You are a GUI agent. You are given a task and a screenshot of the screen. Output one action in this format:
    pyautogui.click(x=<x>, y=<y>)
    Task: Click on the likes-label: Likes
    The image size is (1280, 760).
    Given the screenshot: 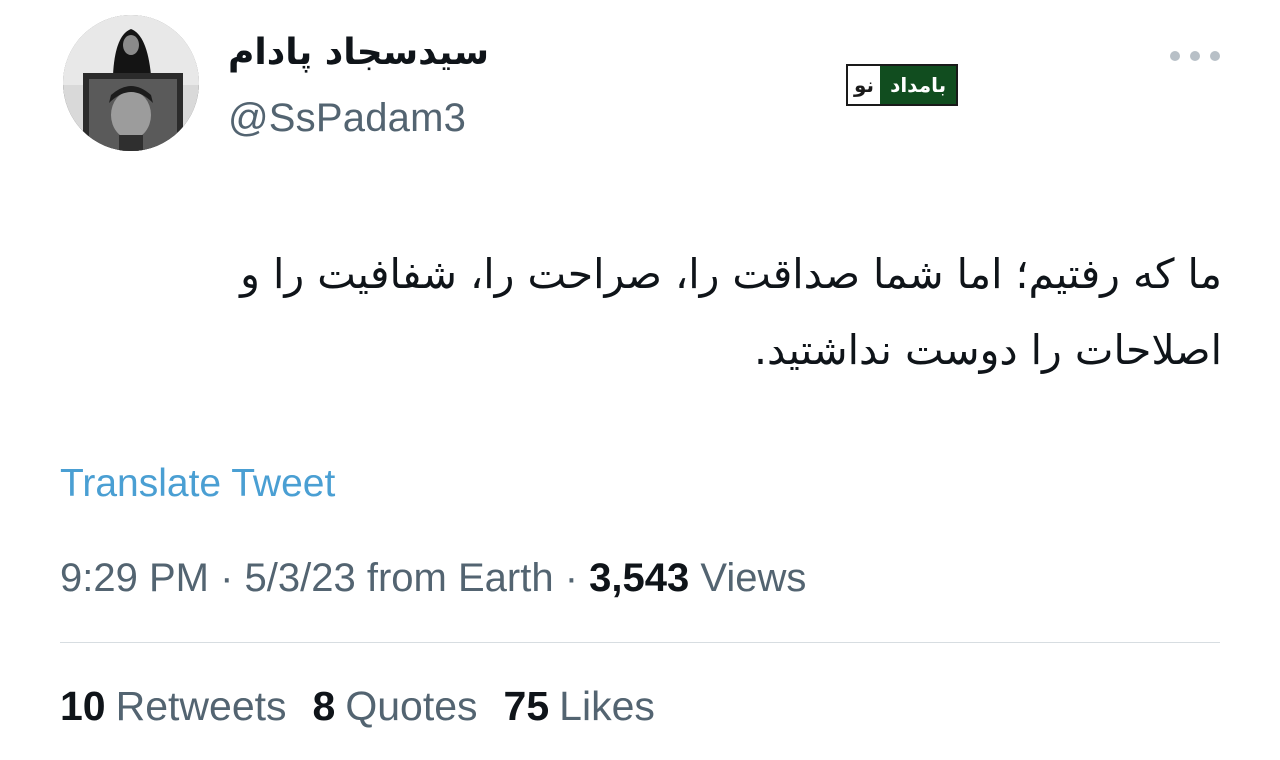 What is the action you would take?
    pyautogui.click(x=607, y=706)
    